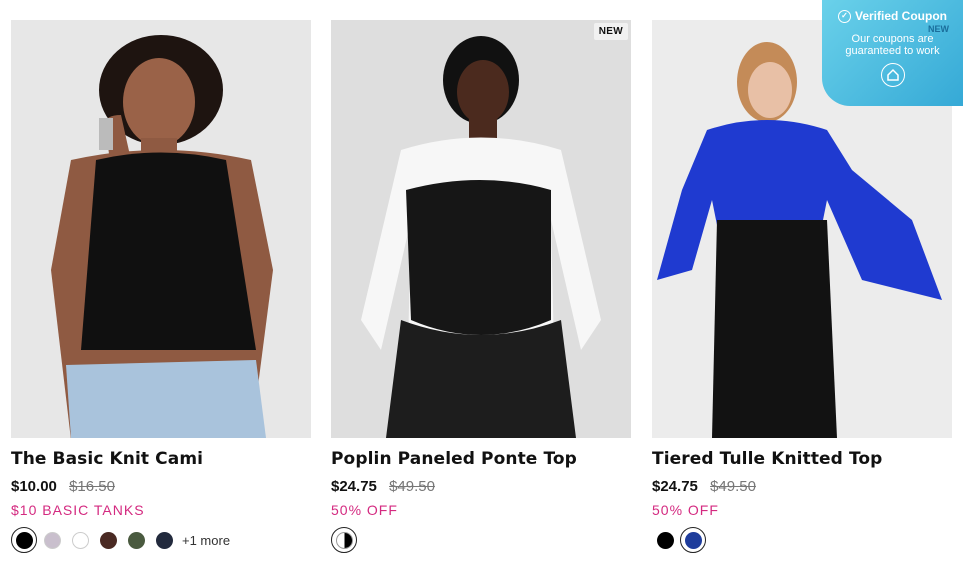 Image resolution: width=963 pixels, height=570 pixels. I want to click on check-circle-icon: ✓, so click(844, 16).